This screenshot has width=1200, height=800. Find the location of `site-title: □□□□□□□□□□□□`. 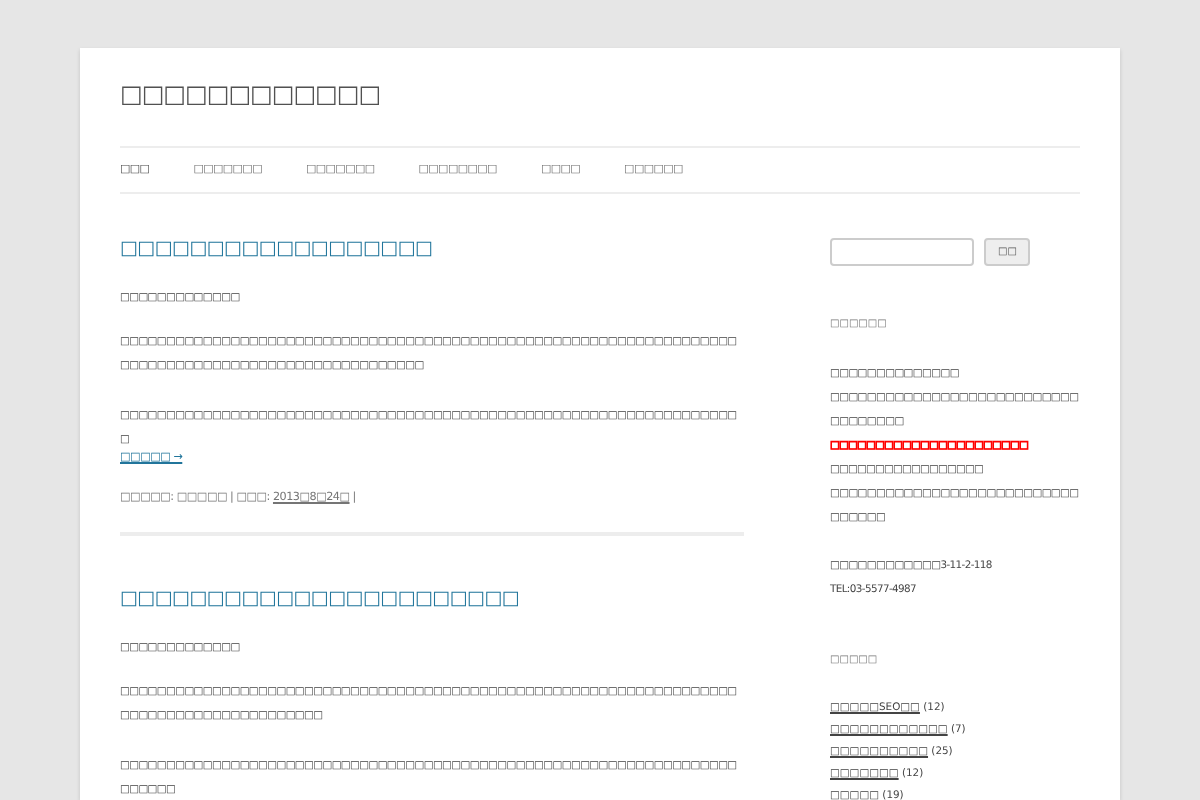

site-title: □□□□□□□□□□□□ is located at coordinates (600, 94).